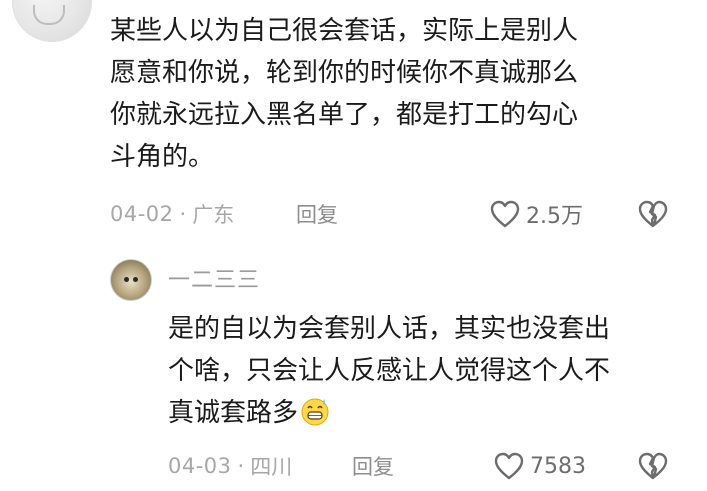  Describe the element at coordinates (271, 467) in the screenshot. I see `reply-location: 四川` at that location.